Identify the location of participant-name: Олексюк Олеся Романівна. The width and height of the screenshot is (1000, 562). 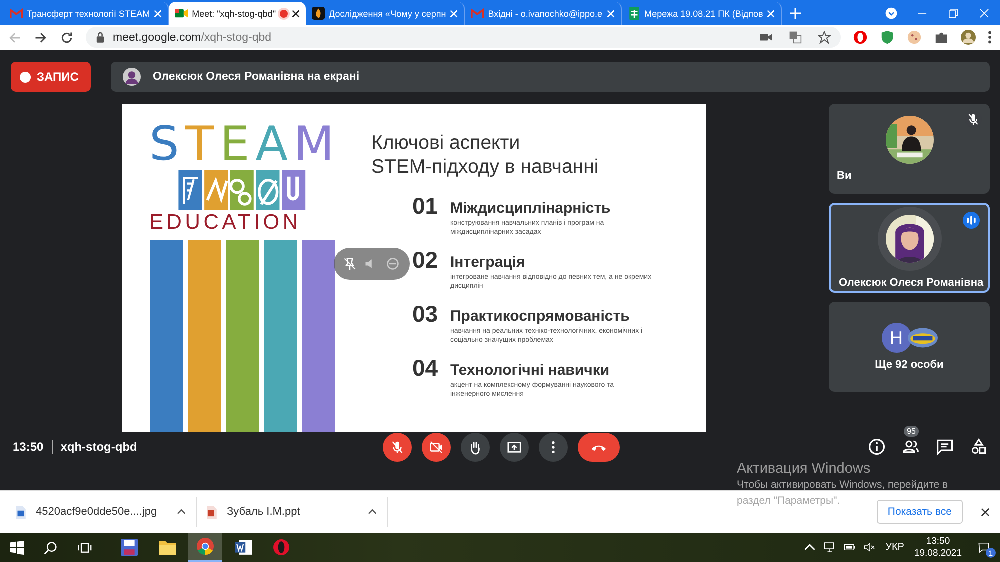
(911, 283).